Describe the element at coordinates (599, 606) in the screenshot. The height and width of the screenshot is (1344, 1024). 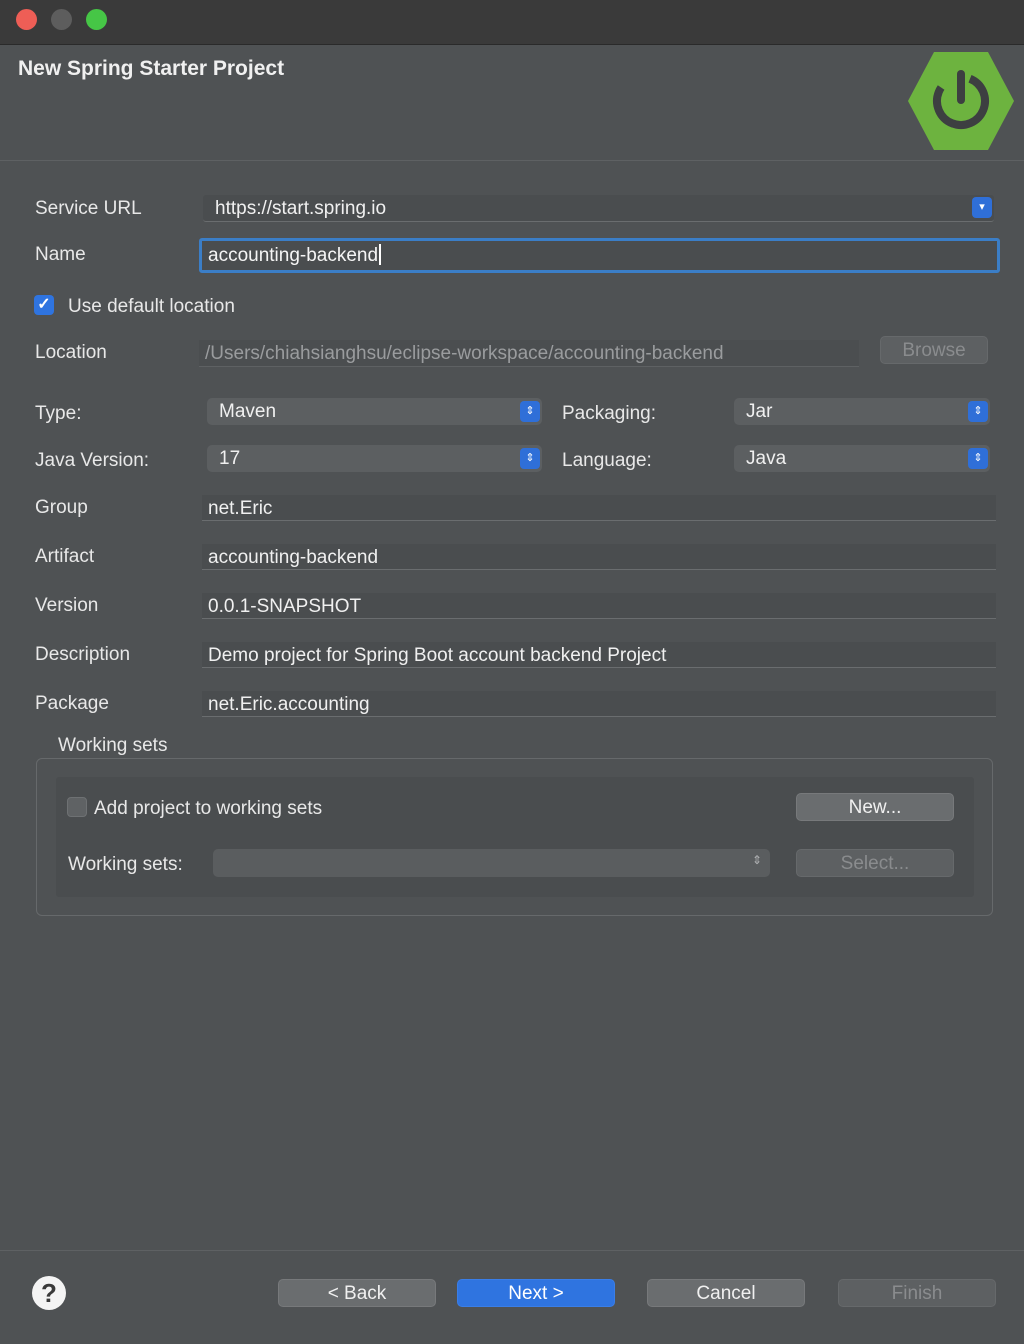
I see `version-input: 0.0.1-SNAPSHOT` at that location.